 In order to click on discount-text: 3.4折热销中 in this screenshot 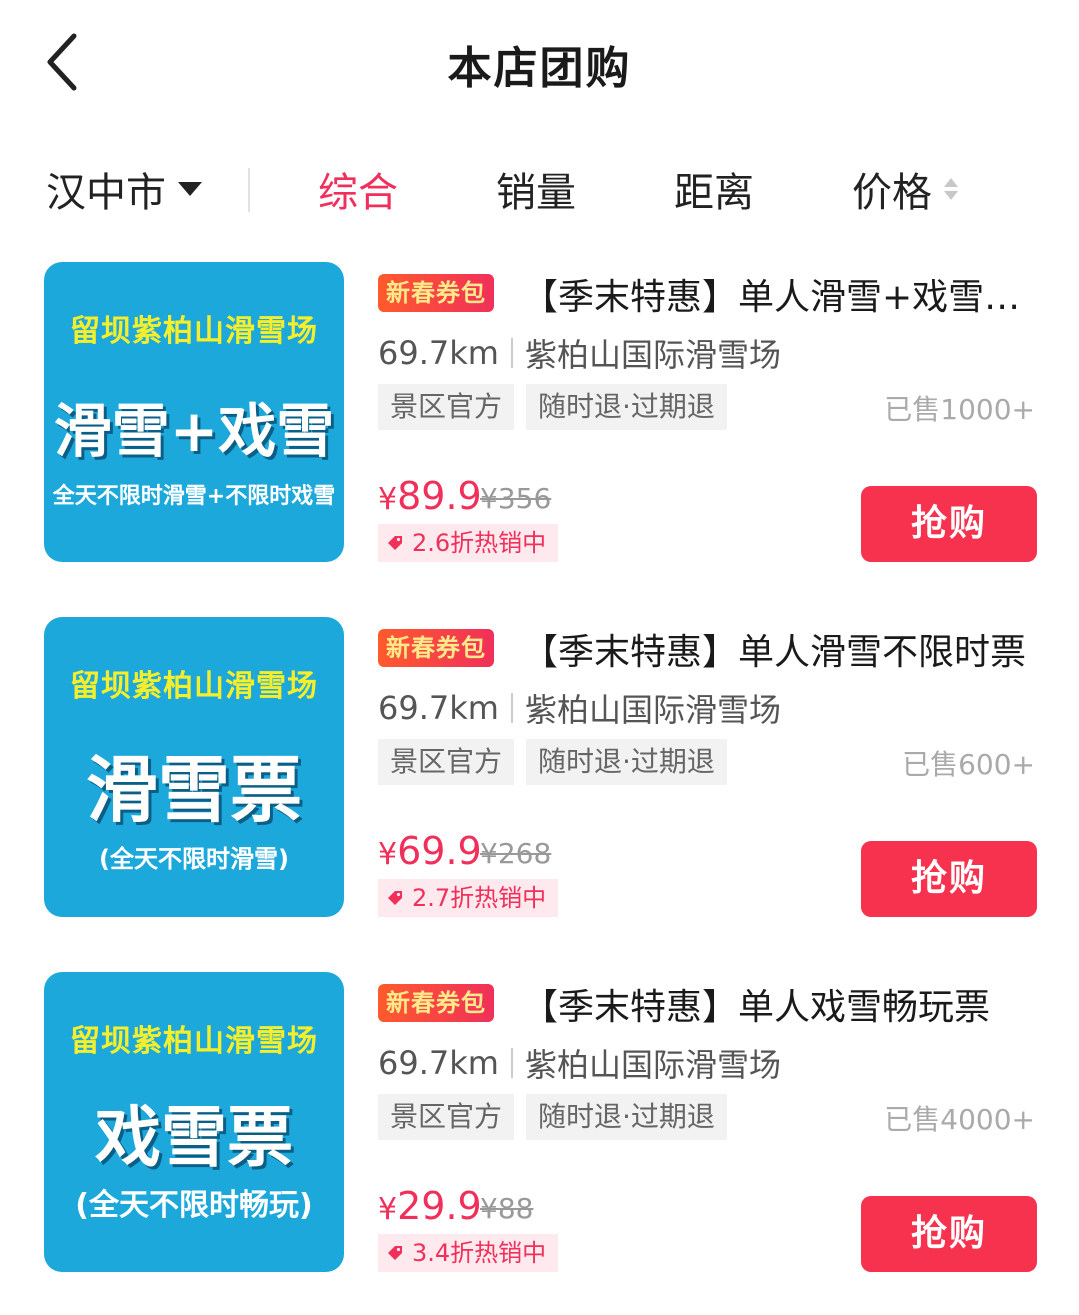, I will do `click(479, 1253)`.